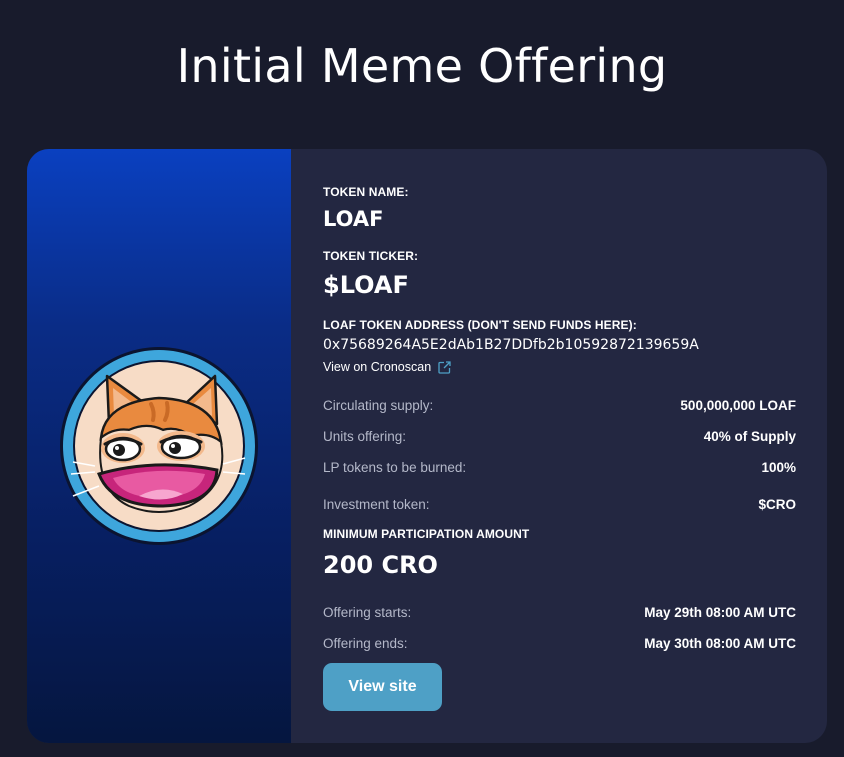  I want to click on view-site-button: View site, so click(382, 687).